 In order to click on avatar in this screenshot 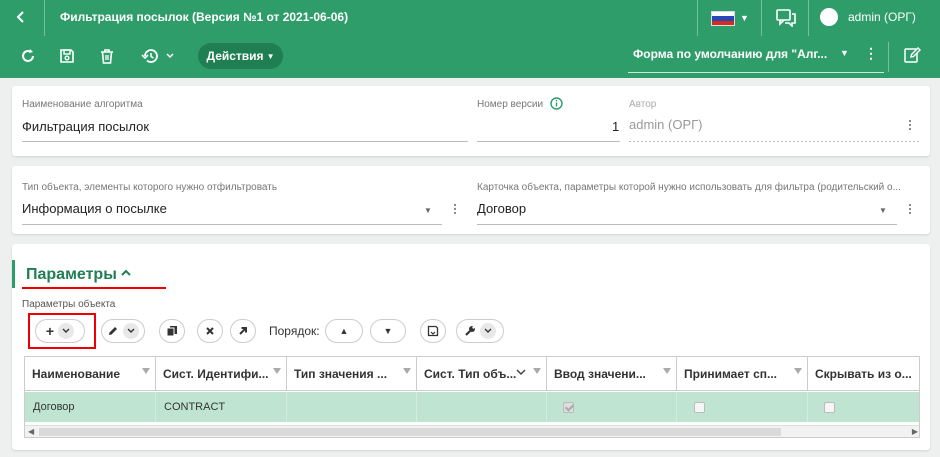, I will do `click(829, 17)`.